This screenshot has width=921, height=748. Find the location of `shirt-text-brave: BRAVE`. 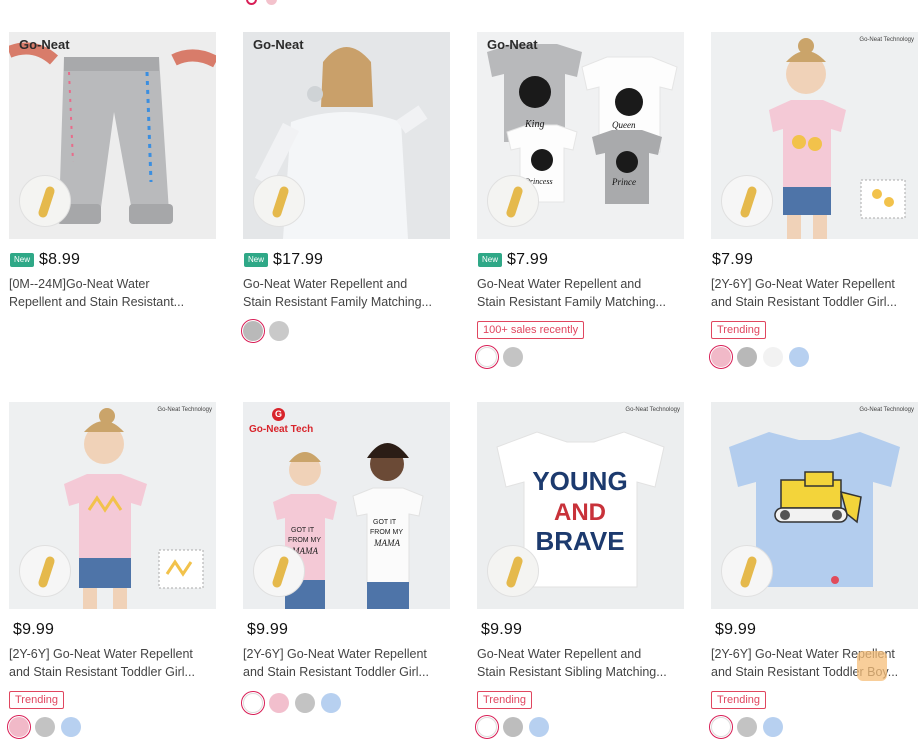

shirt-text-brave: BRAVE is located at coordinates (579, 541).